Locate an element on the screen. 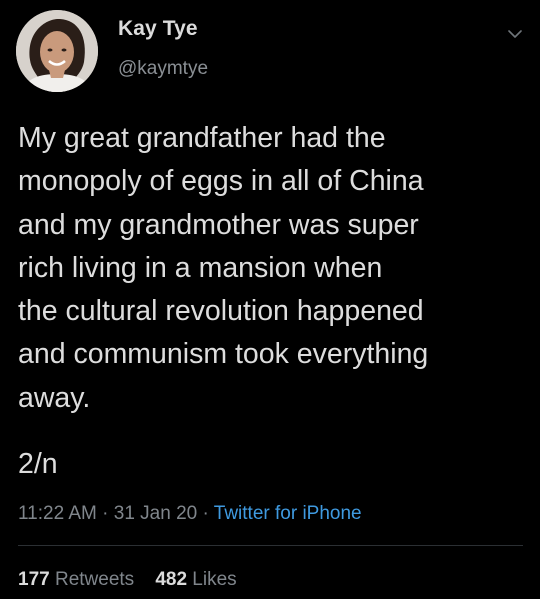 The height and width of the screenshot is (599, 540). retweets-stat: 177 Retweets is located at coordinates (78, 579).